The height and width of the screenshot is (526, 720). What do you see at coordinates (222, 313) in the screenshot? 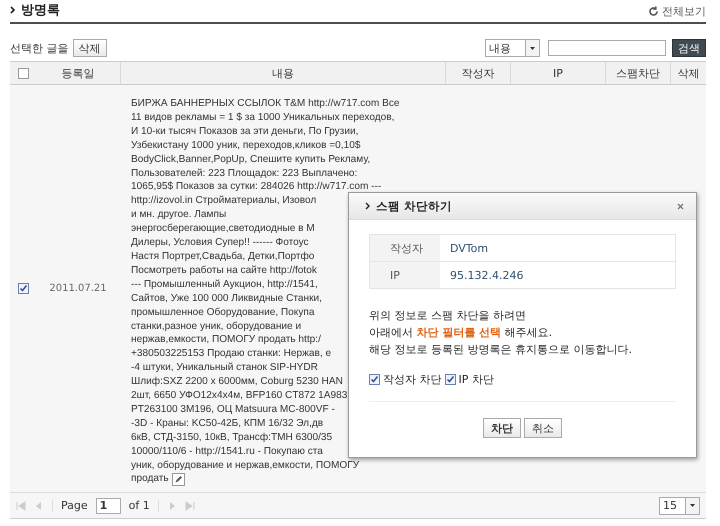
I see `content-line: промышленное Оборудование, Покупа` at bounding box center [222, 313].